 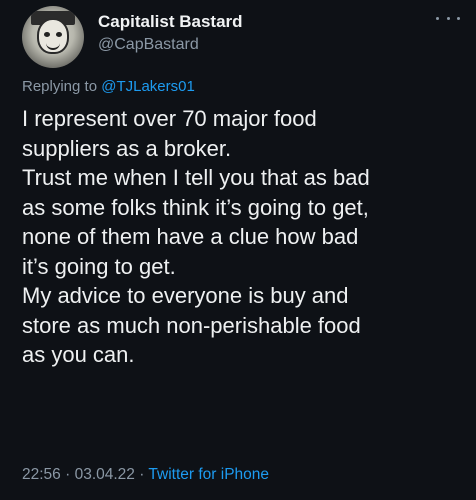 What do you see at coordinates (195, 207) in the screenshot?
I see `tweet-line: as some folks think it’s going to get,` at bounding box center [195, 207].